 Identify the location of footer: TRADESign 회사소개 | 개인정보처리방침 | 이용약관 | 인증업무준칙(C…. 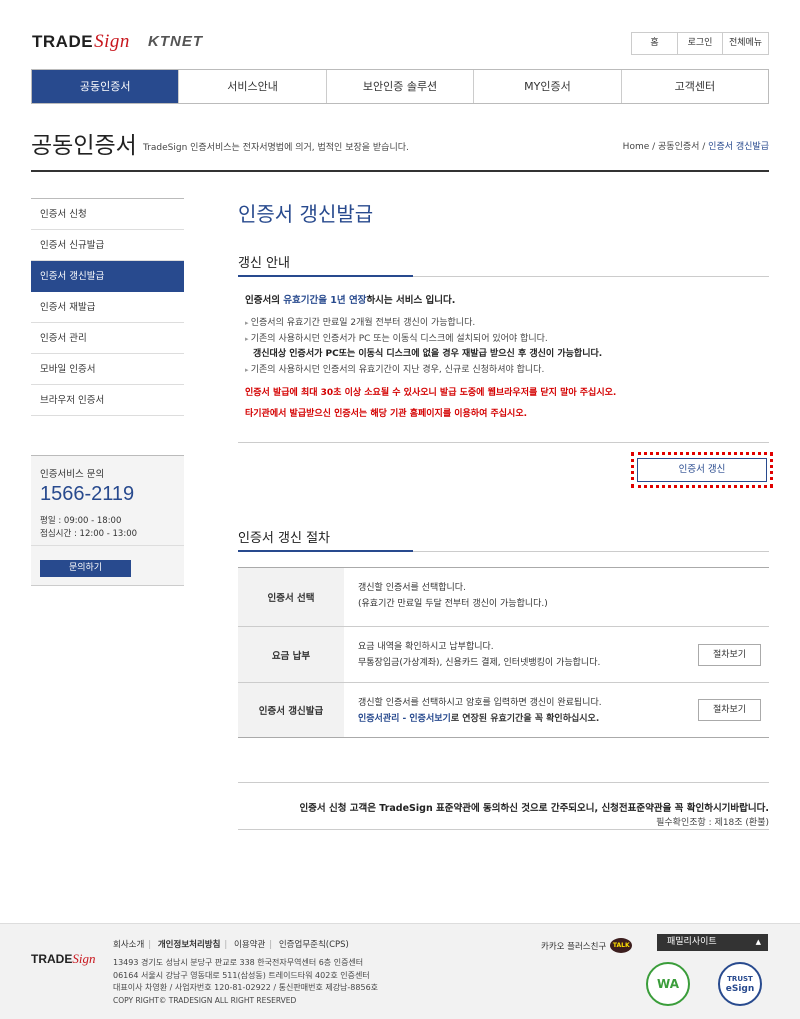
(400, 971).